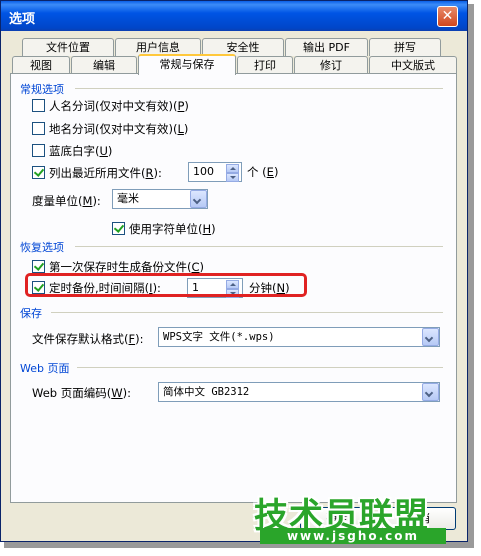  Describe the element at coordinates (42, 247) in the screenshot. I see `recovery-group-title: 恢复选项` at that location.